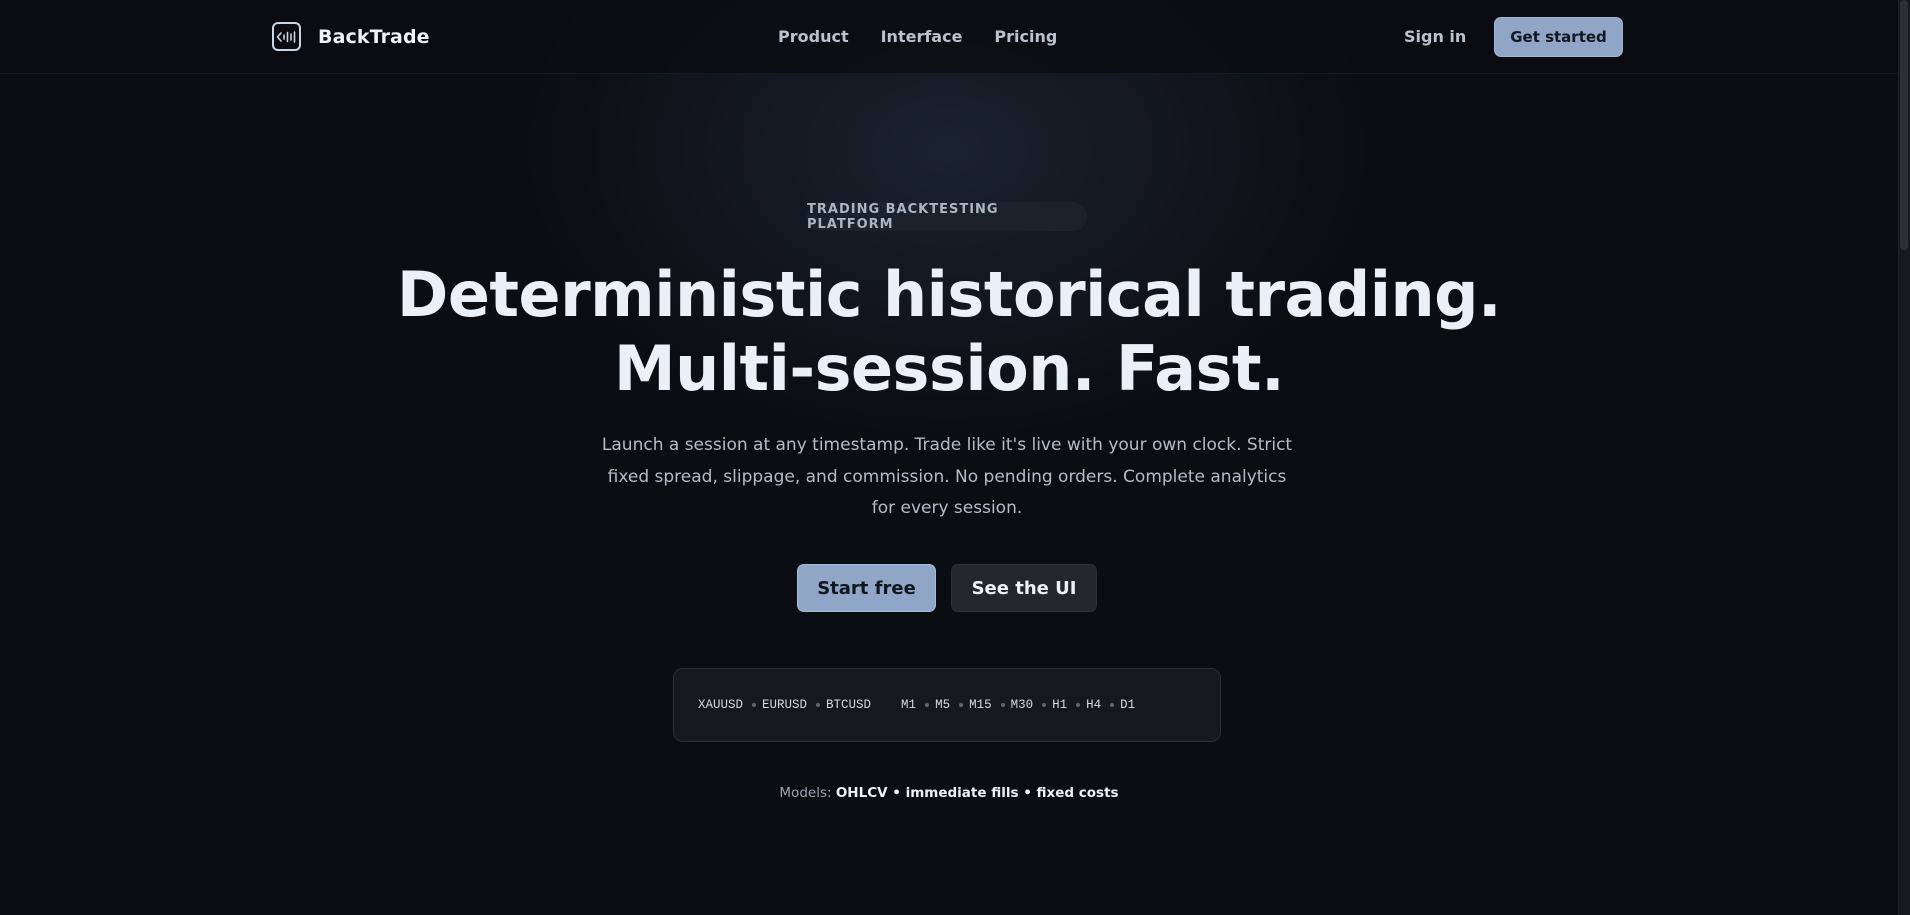  Describe the element at coordinates (866, 588) in the screenshot. I see `start-free-button: Start free` at that location.